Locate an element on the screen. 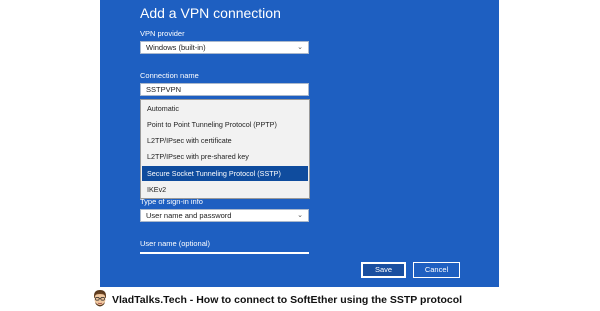  connection-name-input: SSTPVPN is located at coordinates (224, 89).